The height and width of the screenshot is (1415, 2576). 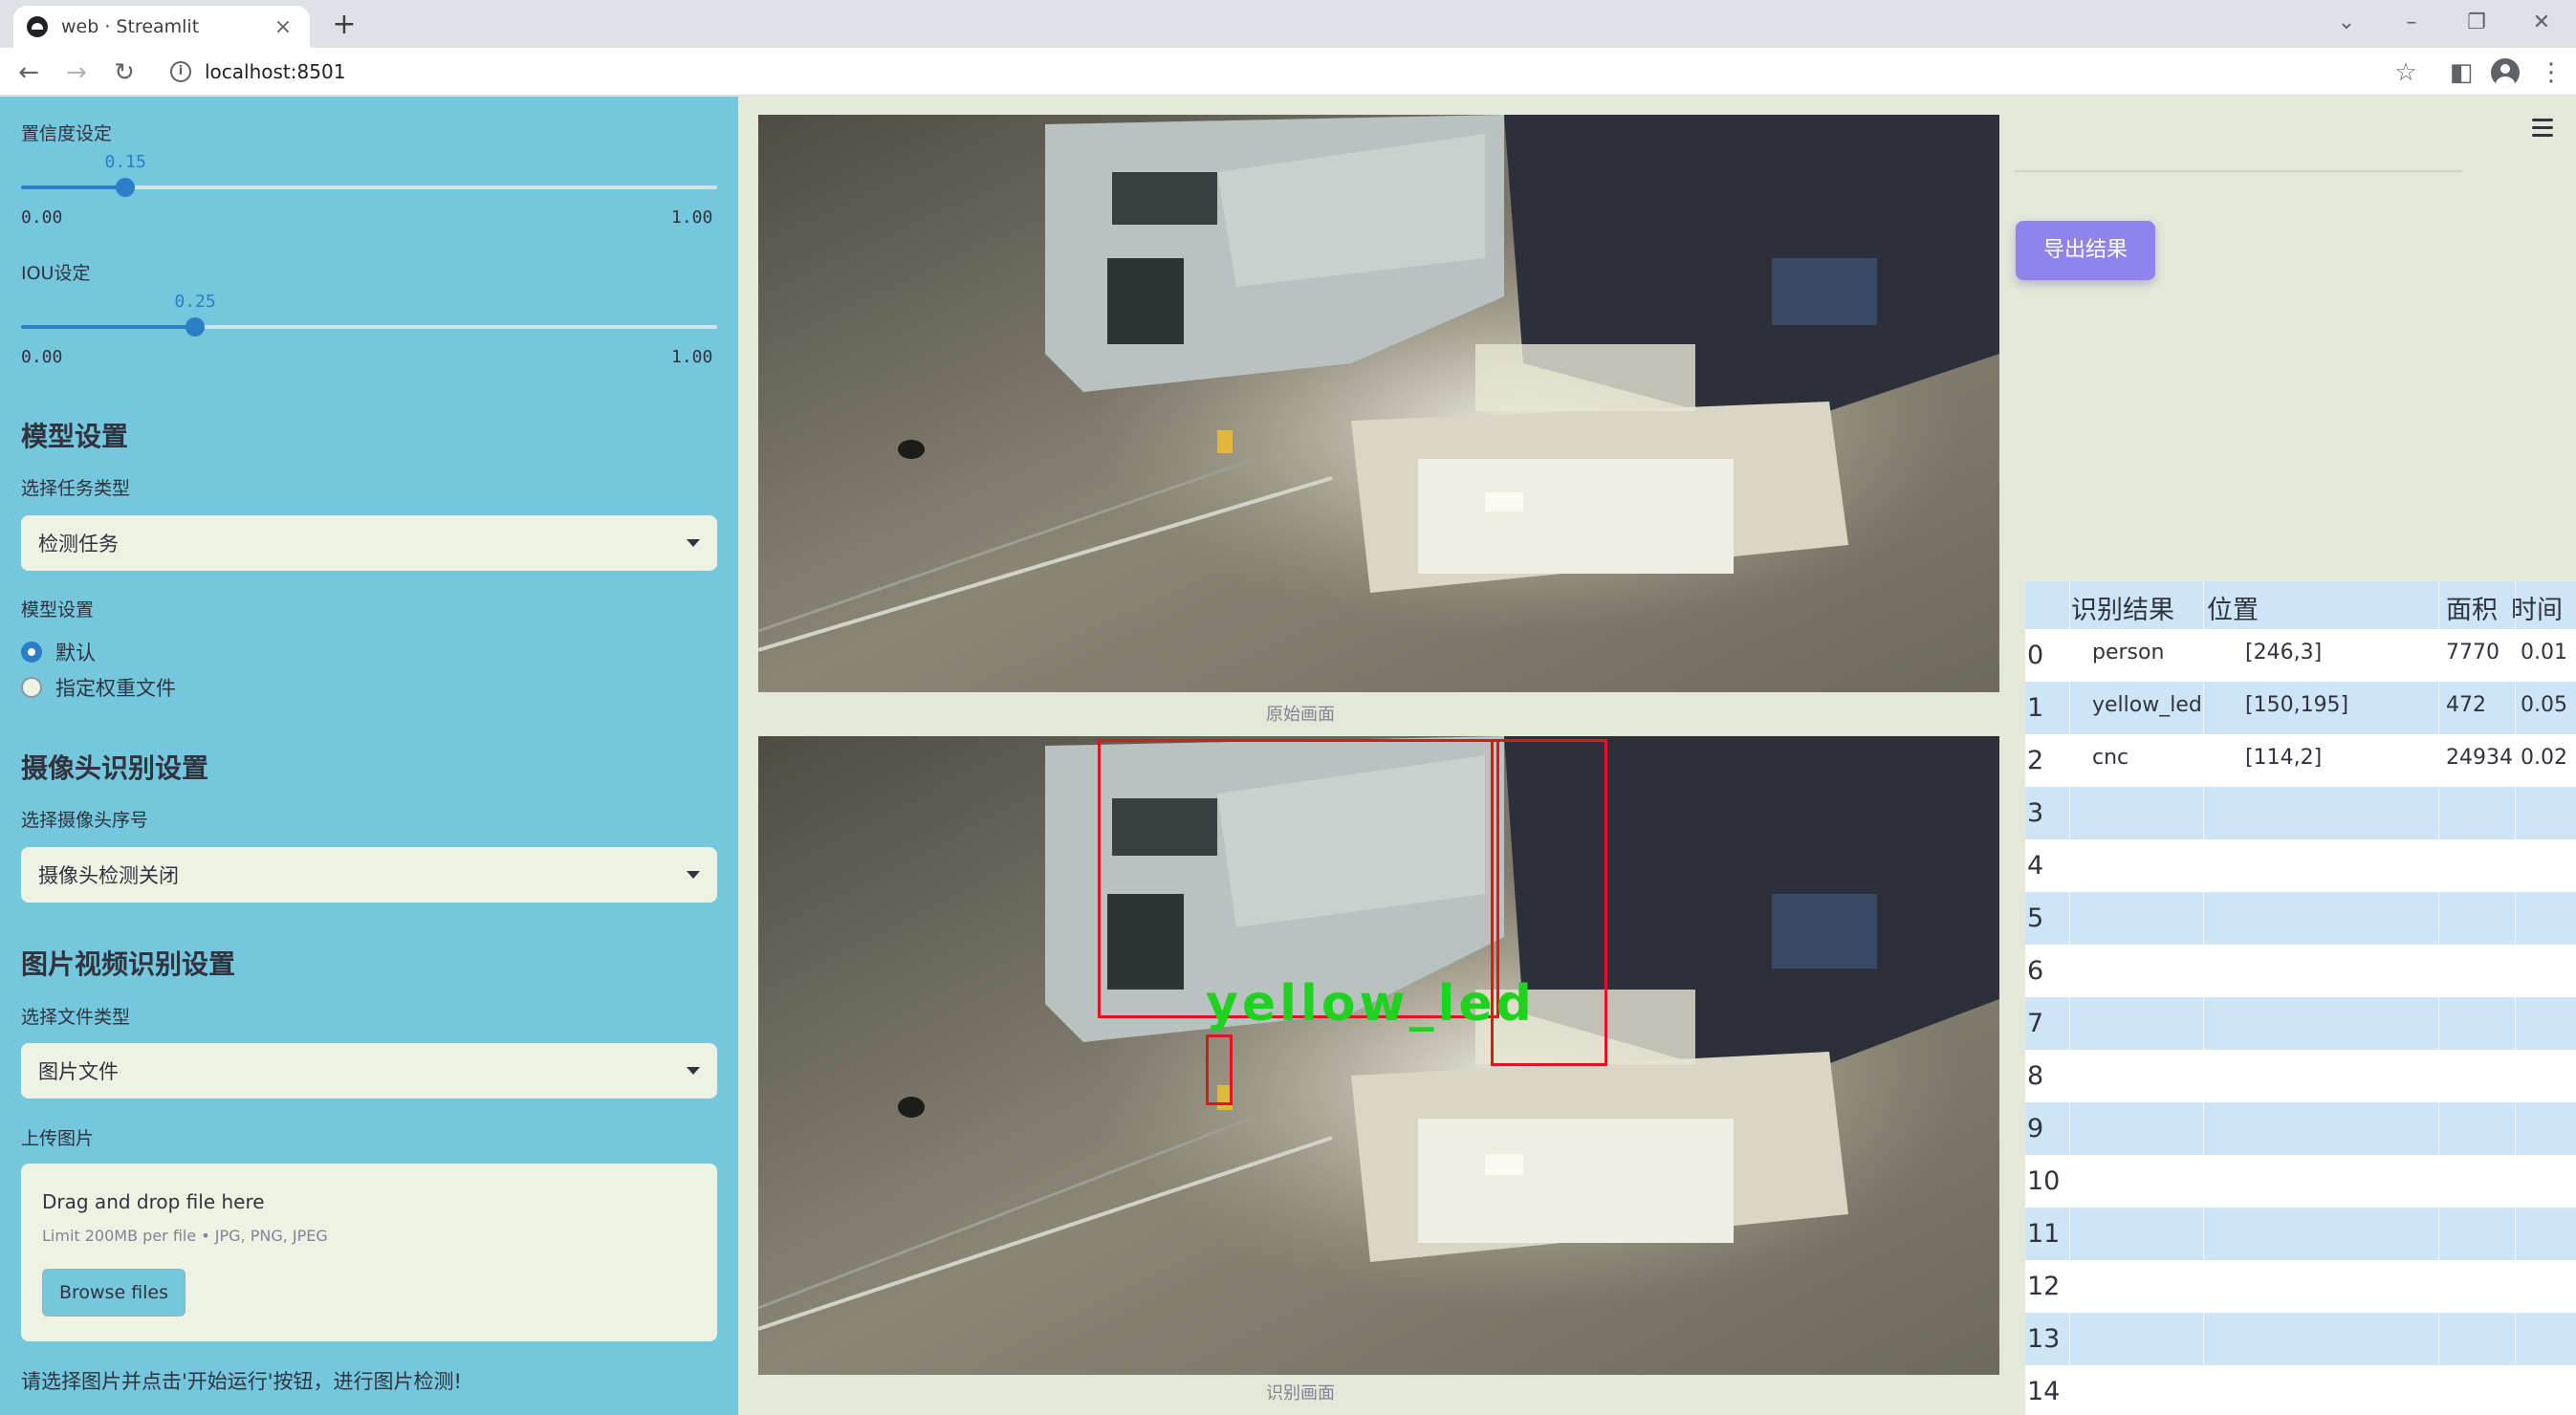 I want to click on row-index: 2, so click(x=2035, y=761).